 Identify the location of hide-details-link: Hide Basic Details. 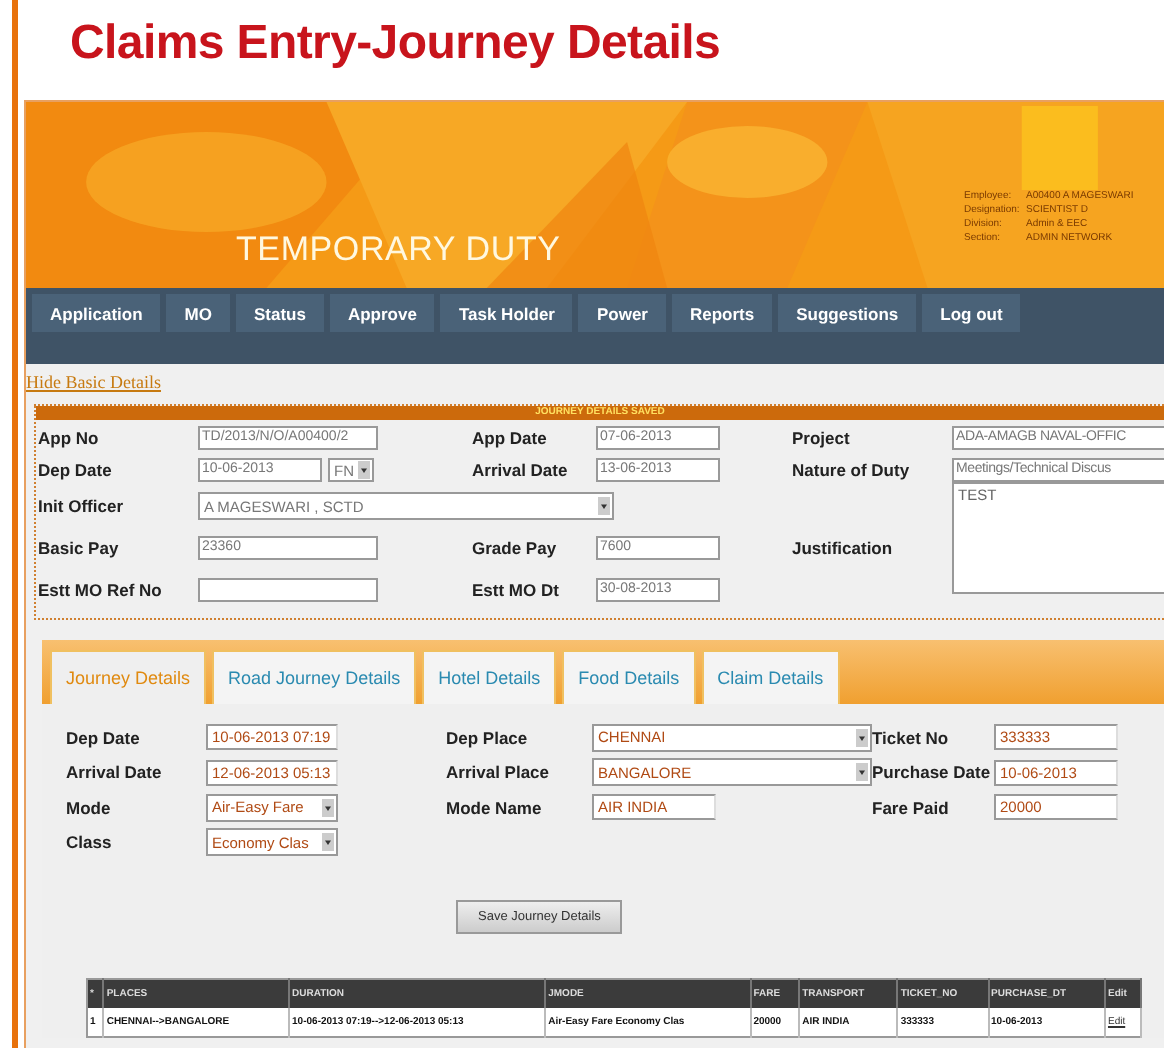
(595, 382).